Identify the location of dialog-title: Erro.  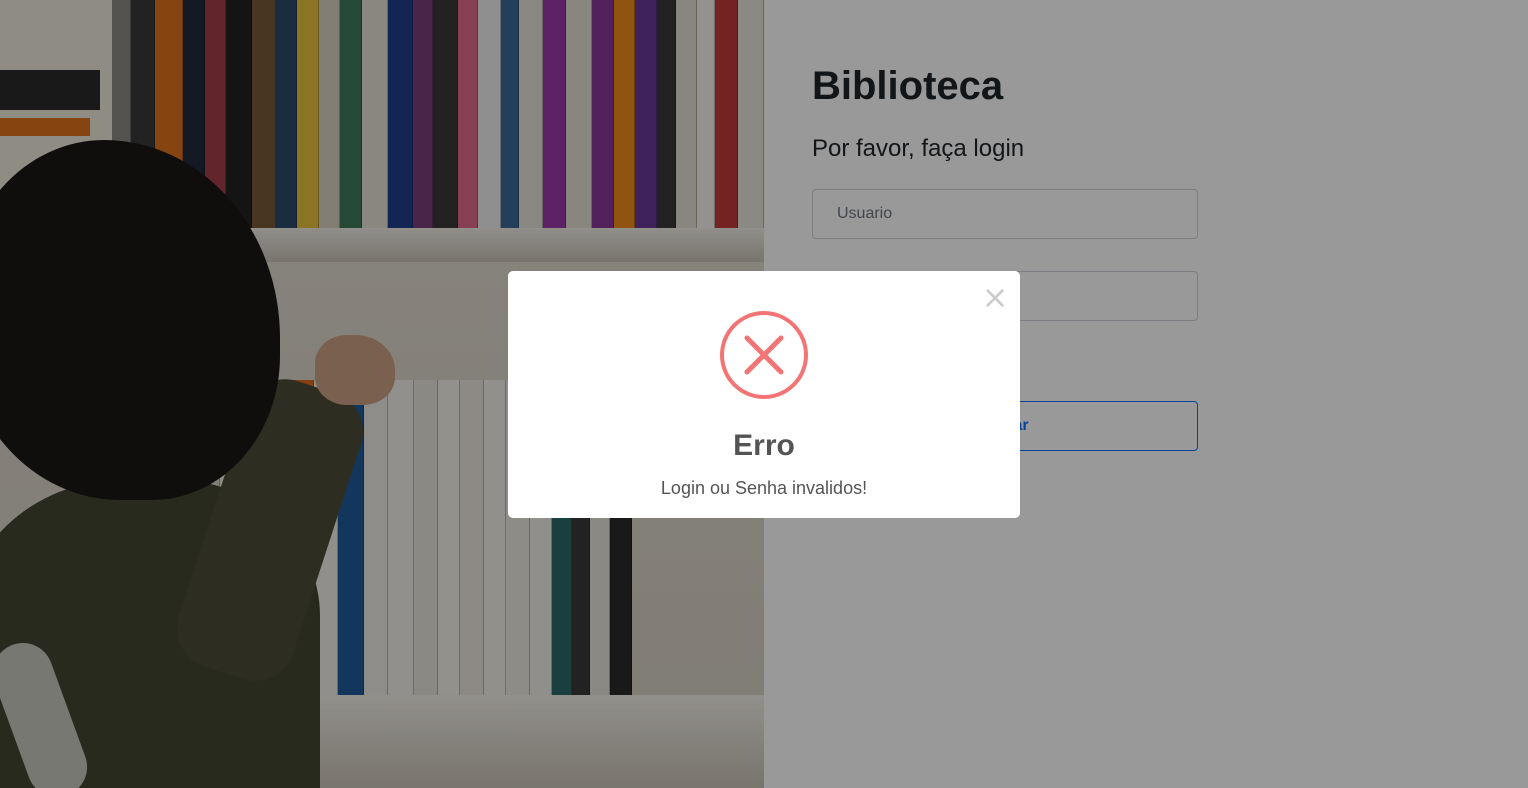
(764, 445).